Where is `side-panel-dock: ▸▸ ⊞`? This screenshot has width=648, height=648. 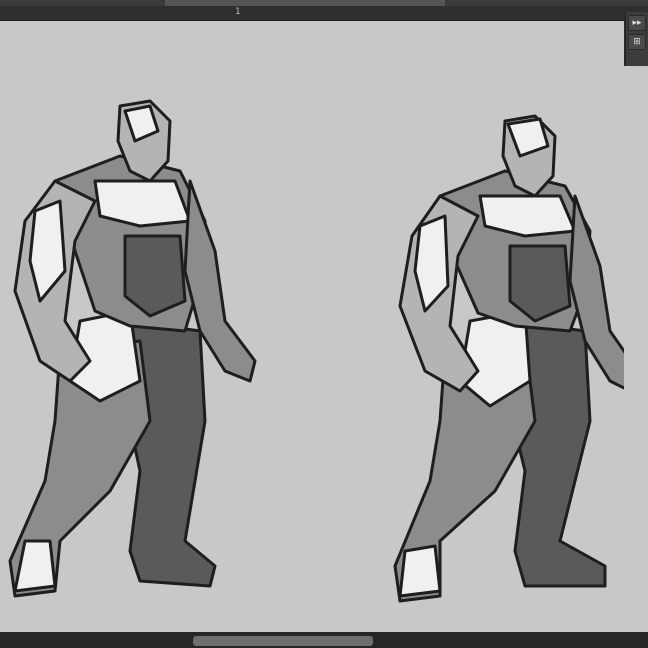 side-panel-dock: ▸▸ ⊞ is located at coordinates (636, 39).